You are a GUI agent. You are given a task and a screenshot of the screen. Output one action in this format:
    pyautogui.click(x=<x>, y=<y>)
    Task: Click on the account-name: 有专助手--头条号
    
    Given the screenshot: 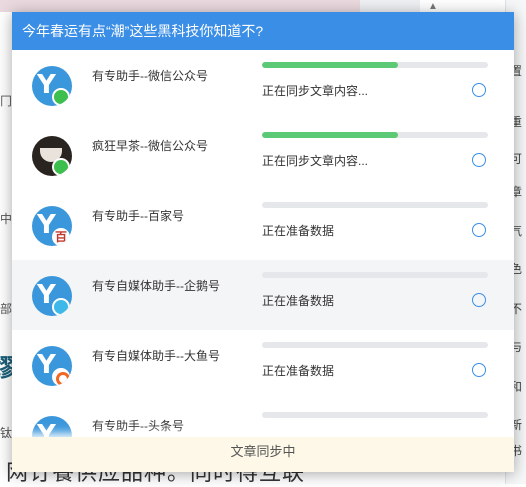 What is the action you would take?
    pyautogui.click(x=138, y=426)
    